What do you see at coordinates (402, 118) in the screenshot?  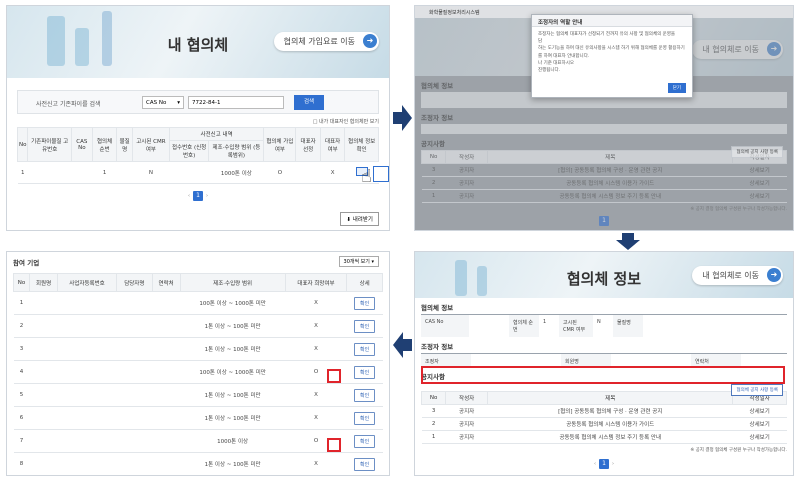 I see `flow-arrow-right` at bounding box center [402, 118].